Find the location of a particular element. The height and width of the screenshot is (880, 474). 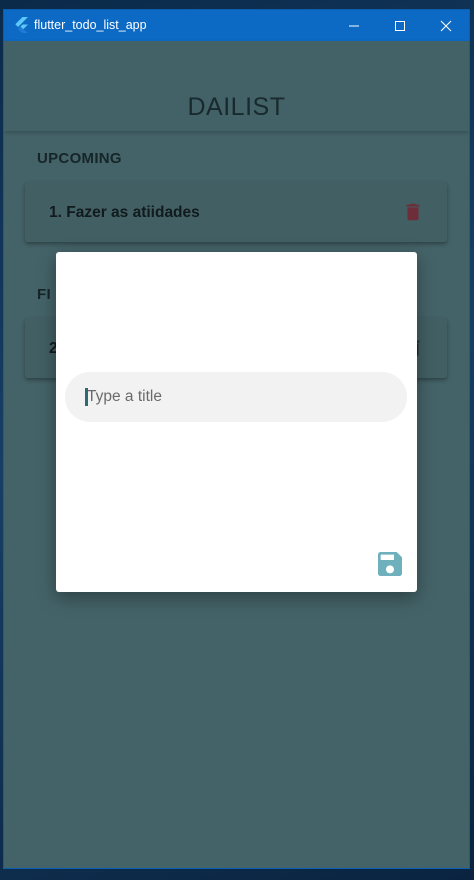

flutter-logo-icon is located at coordinates (21, 25).